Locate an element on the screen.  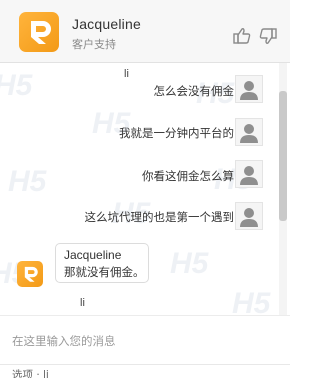
chat-footer: 选项 · li is located at coordinates (145, 371).